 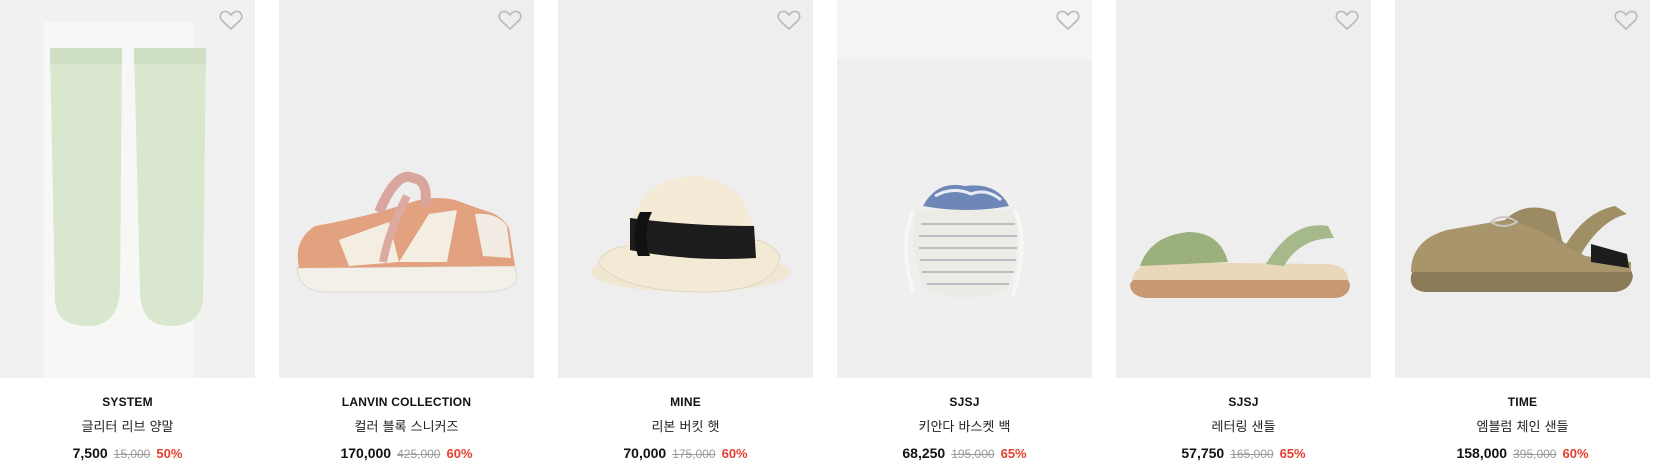 What do you see at coordinates (1522, 425) in the screenshot?
I see `product-name: 엠블럼 체인 샌들` at bounding box center [1522, 425].